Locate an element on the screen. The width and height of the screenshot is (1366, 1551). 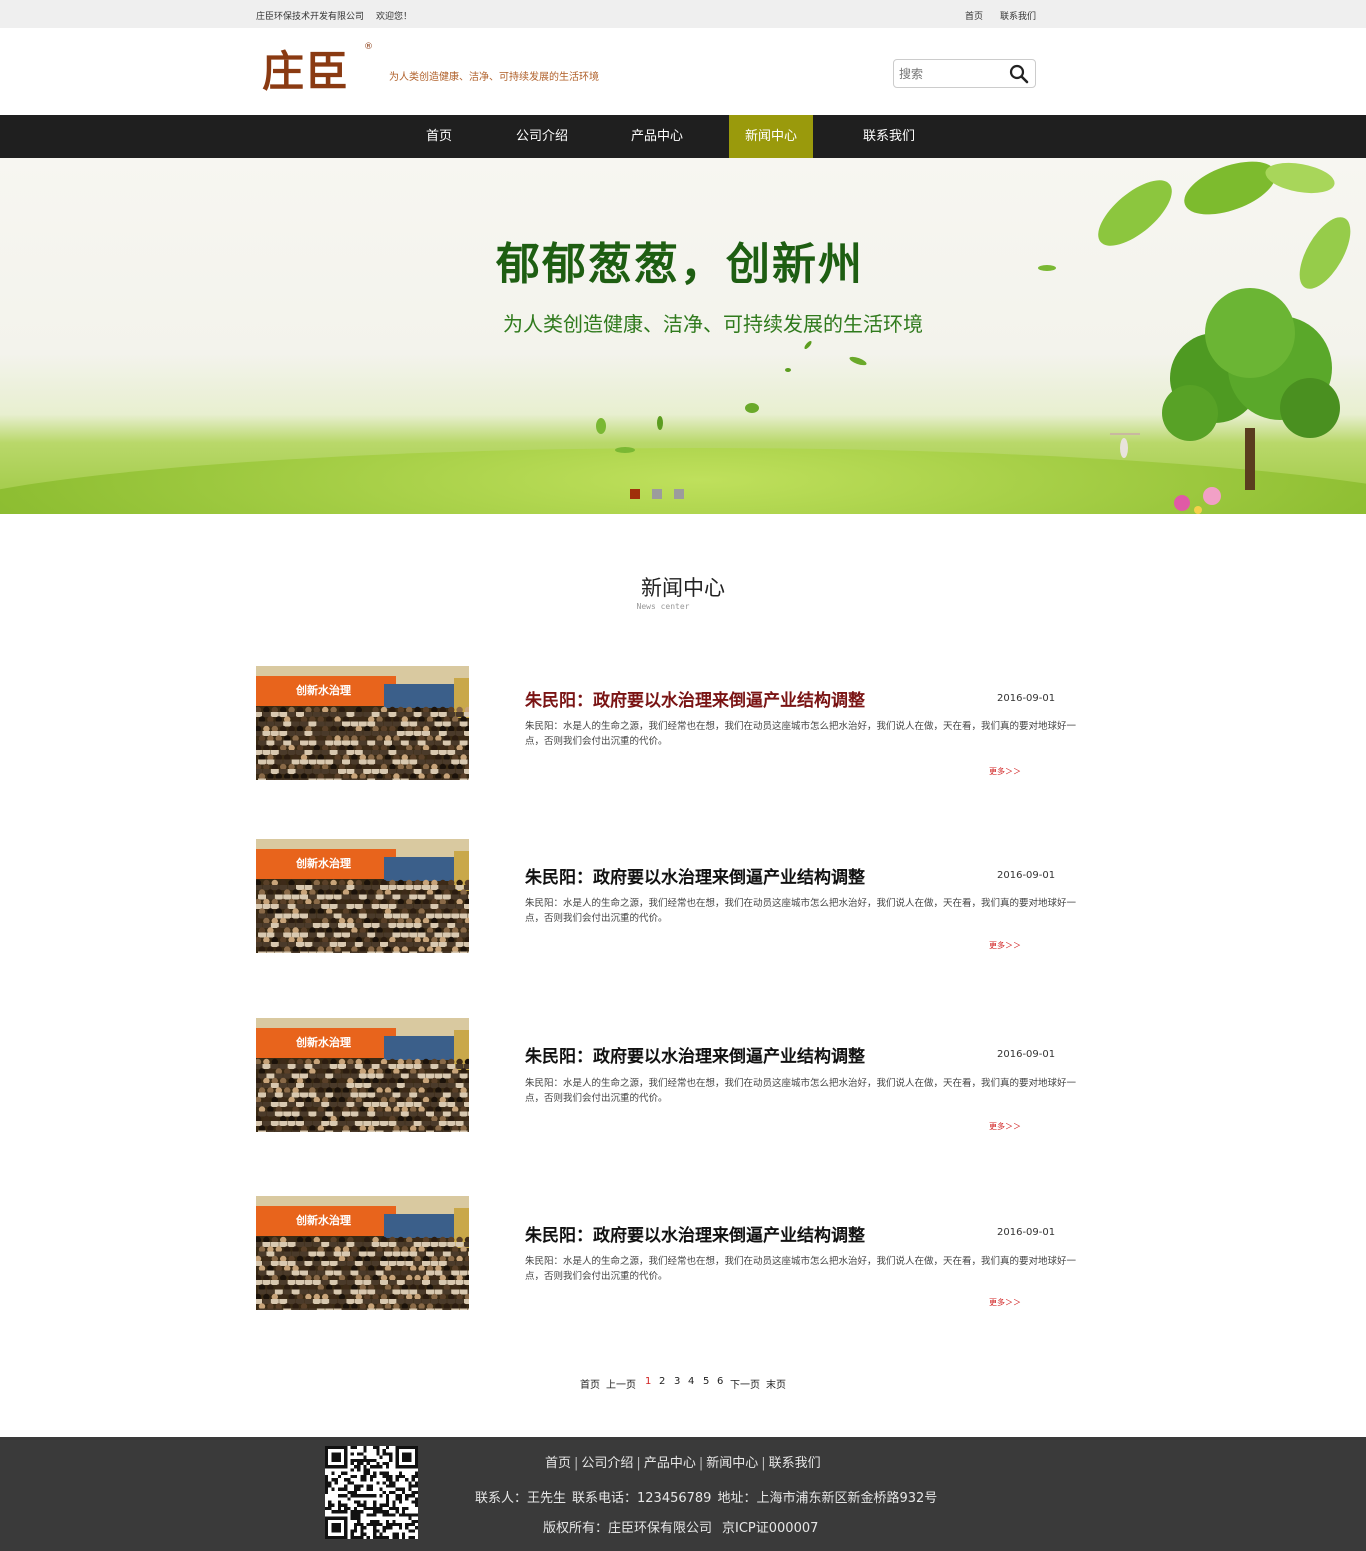
search-input is located at coordinates (951, 74).